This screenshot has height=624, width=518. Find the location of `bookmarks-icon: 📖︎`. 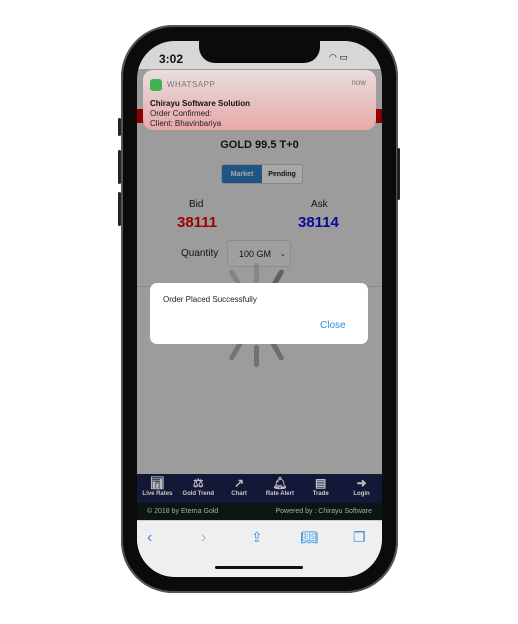

bookmarks-icon: 📖︎ is located at coordinates (309, 537).